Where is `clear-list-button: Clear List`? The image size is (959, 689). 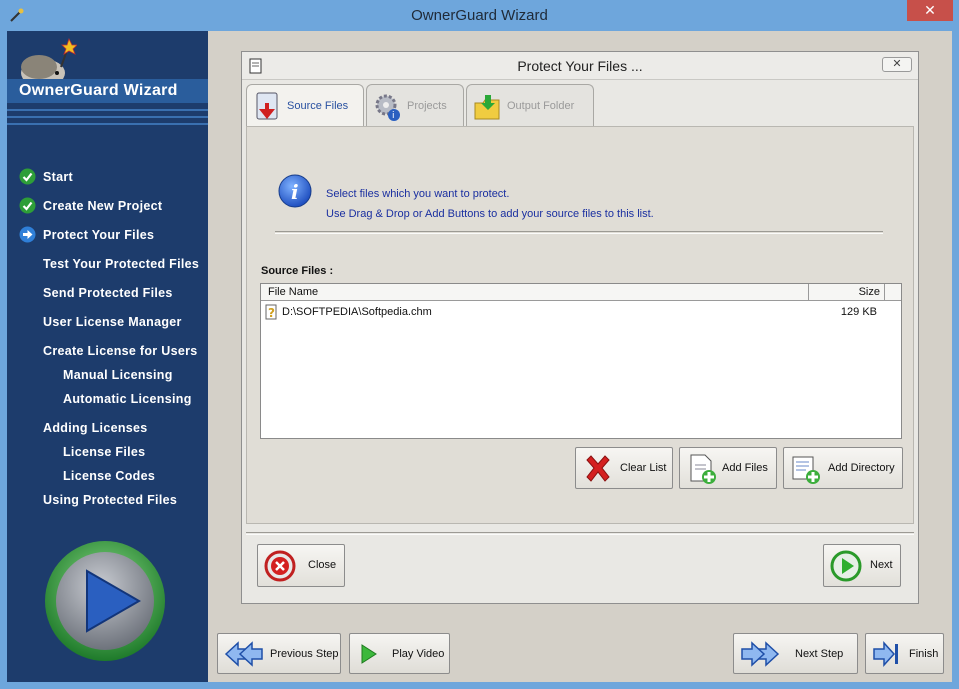
clear-list-button: Clear List is located at coordinates (624, 468).